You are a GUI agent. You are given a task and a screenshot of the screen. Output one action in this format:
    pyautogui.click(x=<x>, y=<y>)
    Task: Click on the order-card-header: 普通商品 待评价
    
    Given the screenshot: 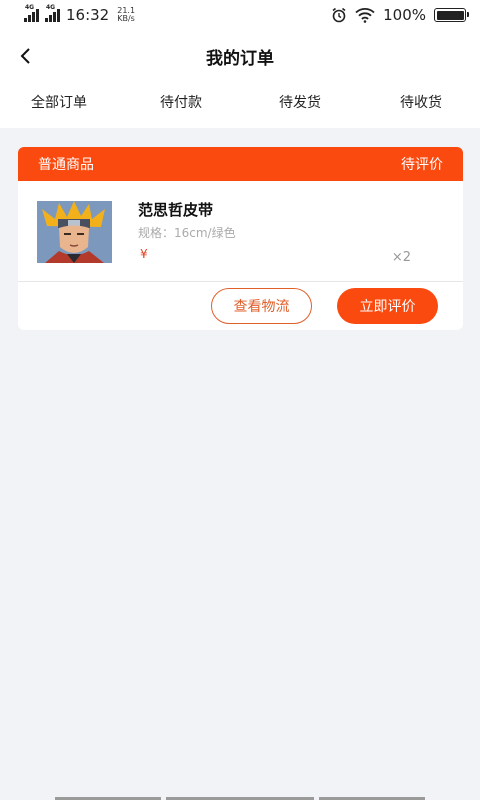 What is the action you would take?
    pyautogui.click(x=240, y=164)
    